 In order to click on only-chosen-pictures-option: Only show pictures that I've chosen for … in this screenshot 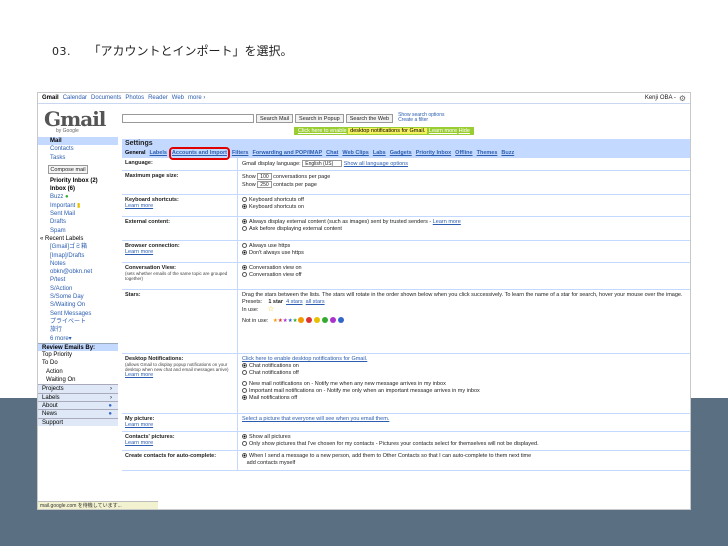, I will do `click(390, 444)`.